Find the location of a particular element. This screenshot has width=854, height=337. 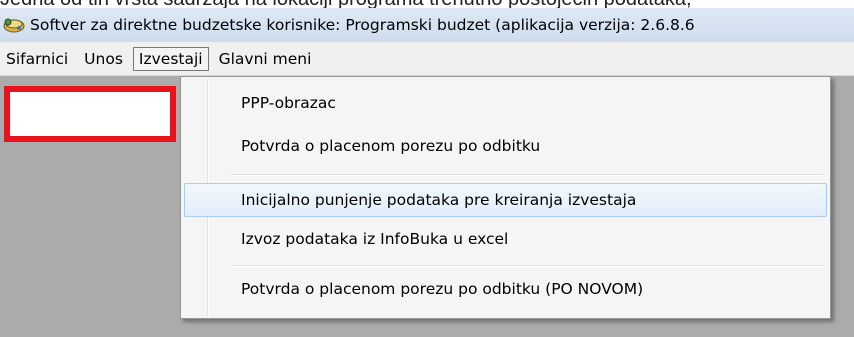

menu-izvestaji: Izvestaji is located at coordinates (170, 58).